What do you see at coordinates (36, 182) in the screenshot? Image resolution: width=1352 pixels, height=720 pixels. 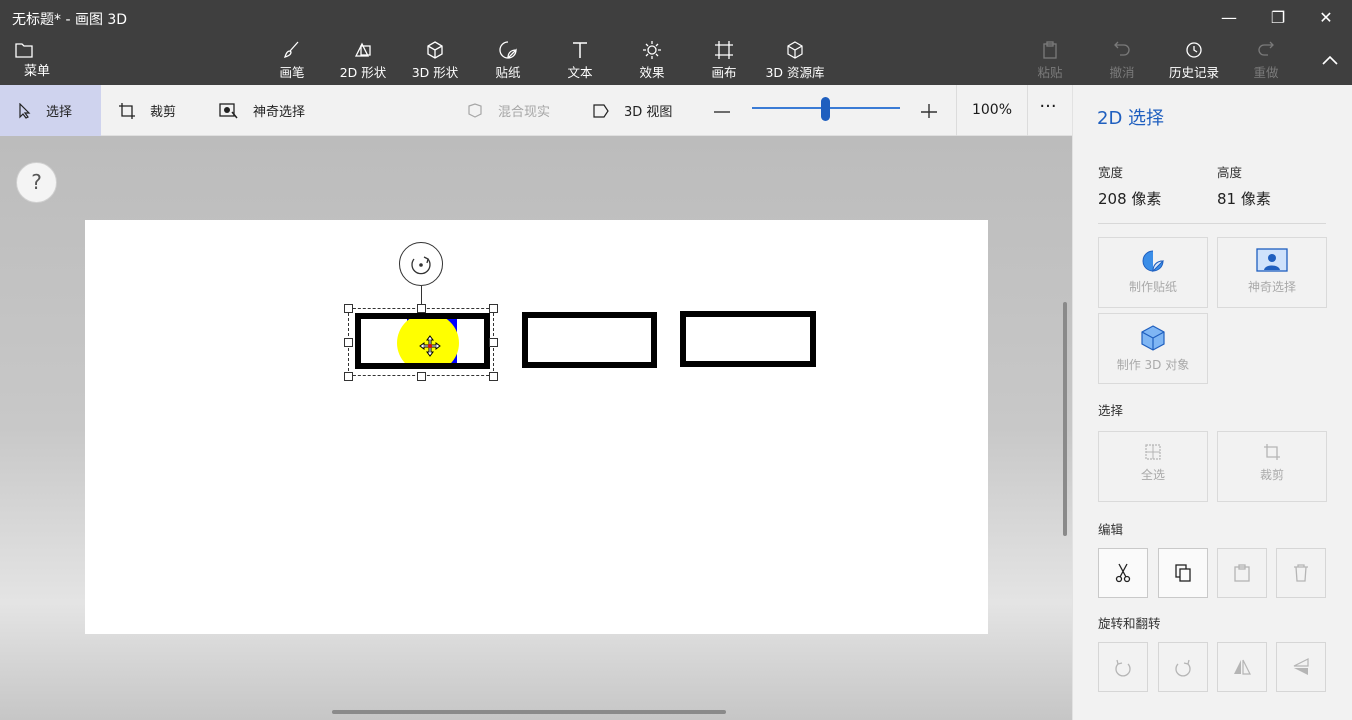 I see `help-button: ?` at bounding box center [36, 182].